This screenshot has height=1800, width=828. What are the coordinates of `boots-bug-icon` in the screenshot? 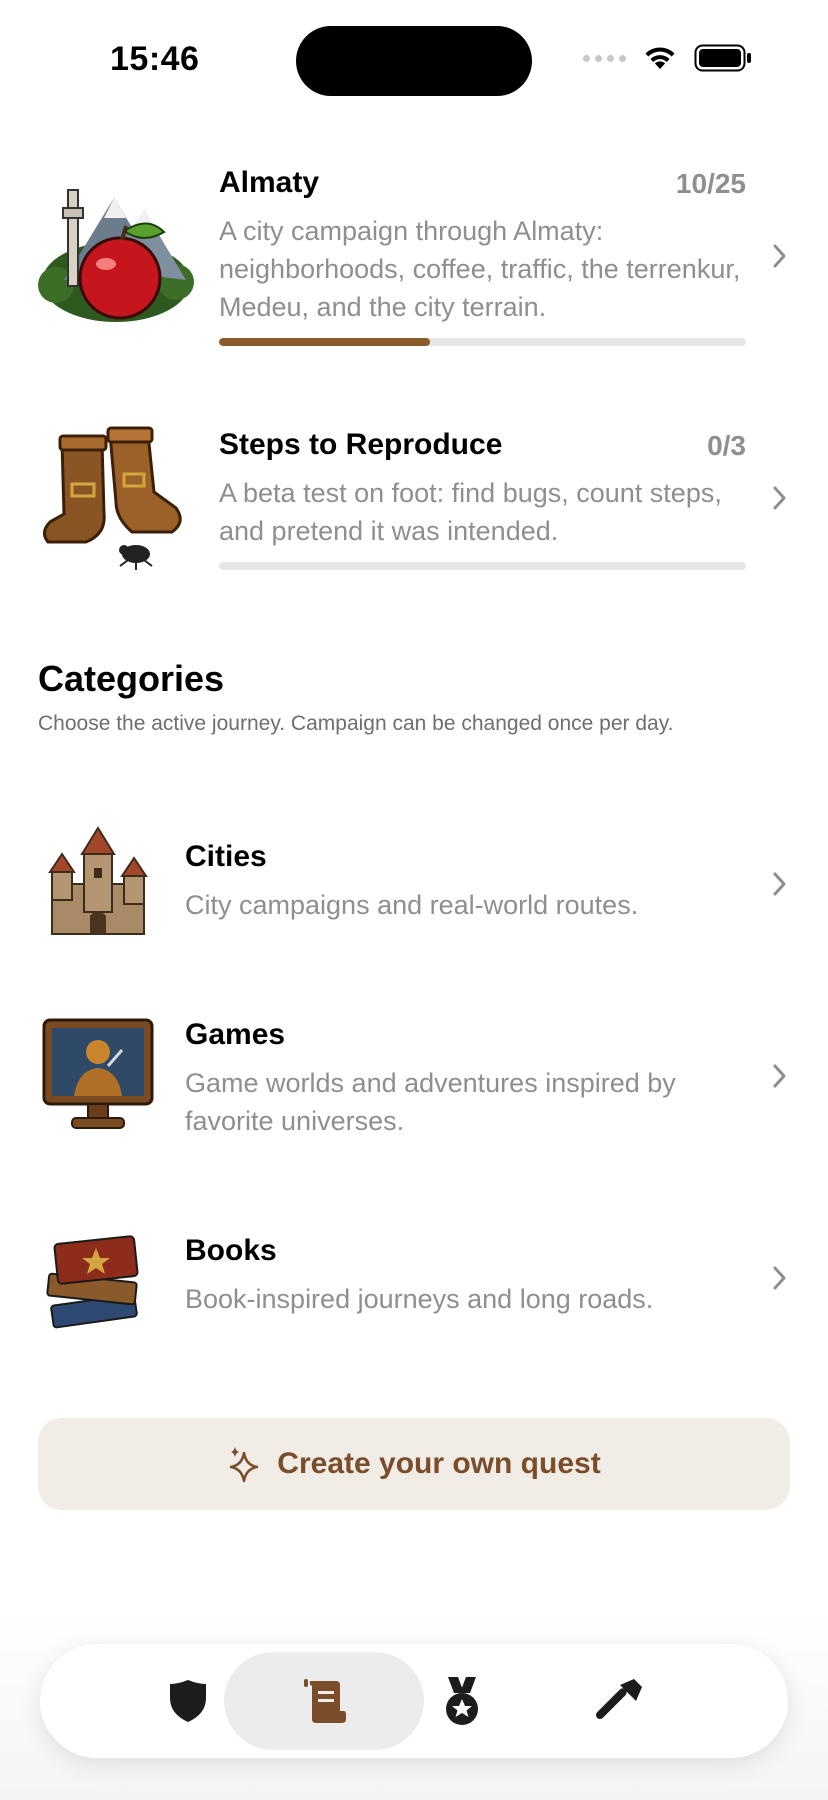 It's located at (116, 502).